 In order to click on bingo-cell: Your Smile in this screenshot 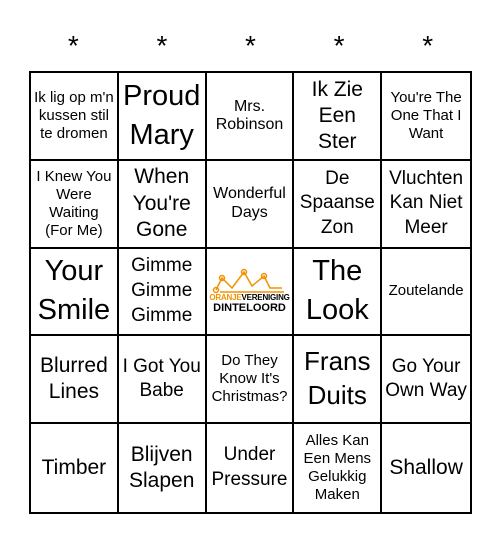, I will do `click(75, 292)`.